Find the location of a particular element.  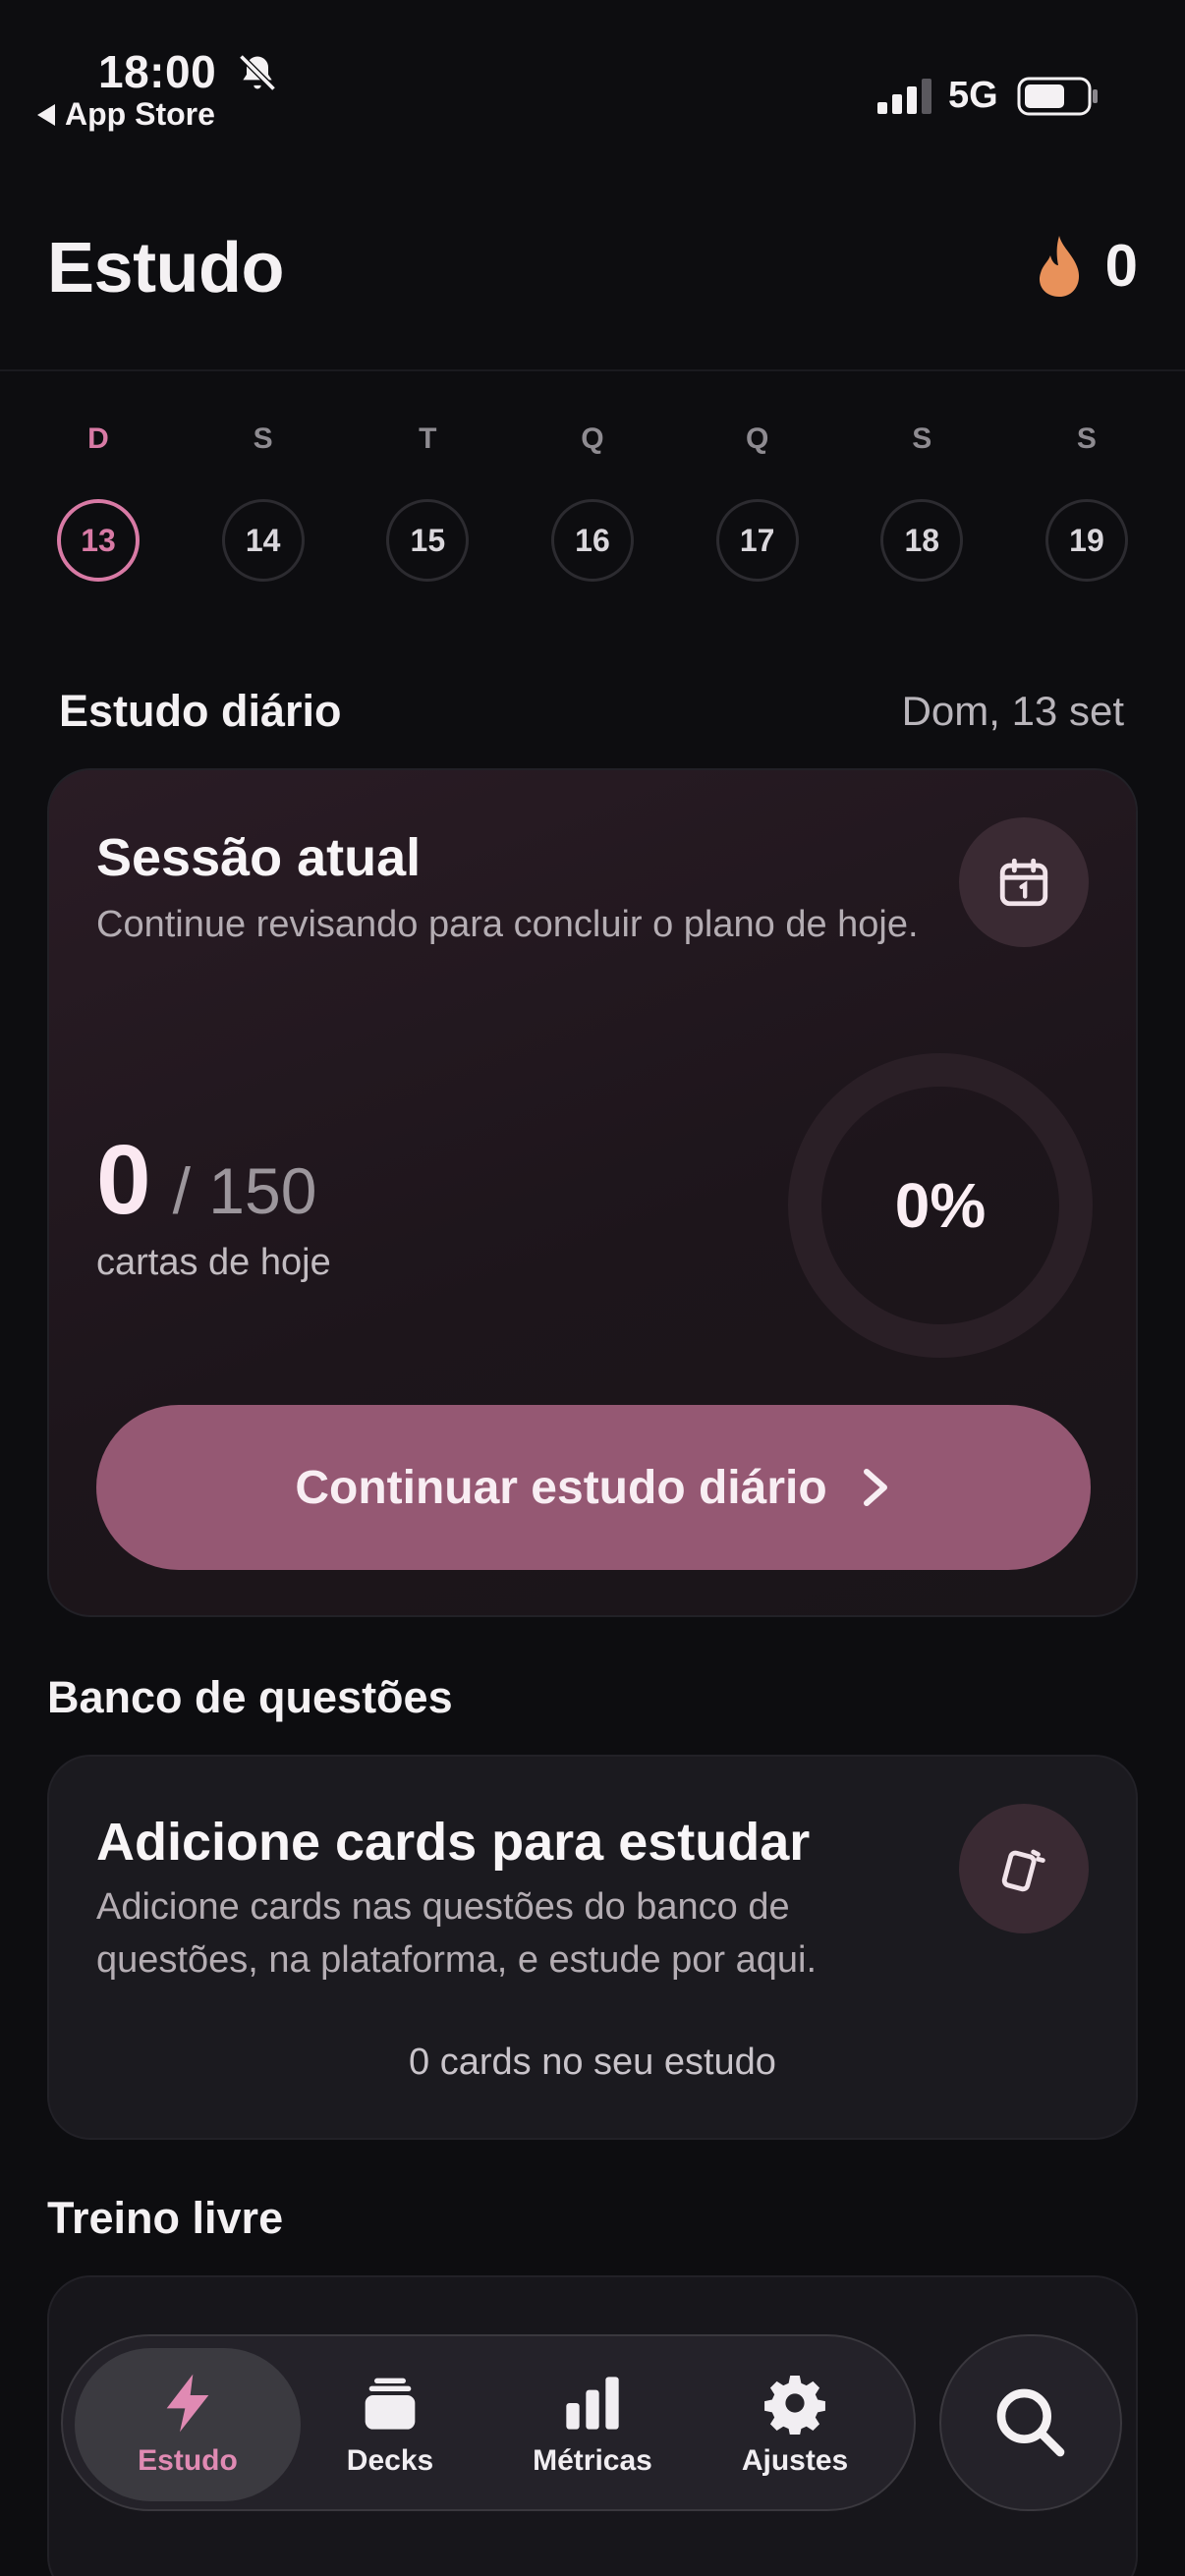

cards-button is located at coordinates (1024, 1868).